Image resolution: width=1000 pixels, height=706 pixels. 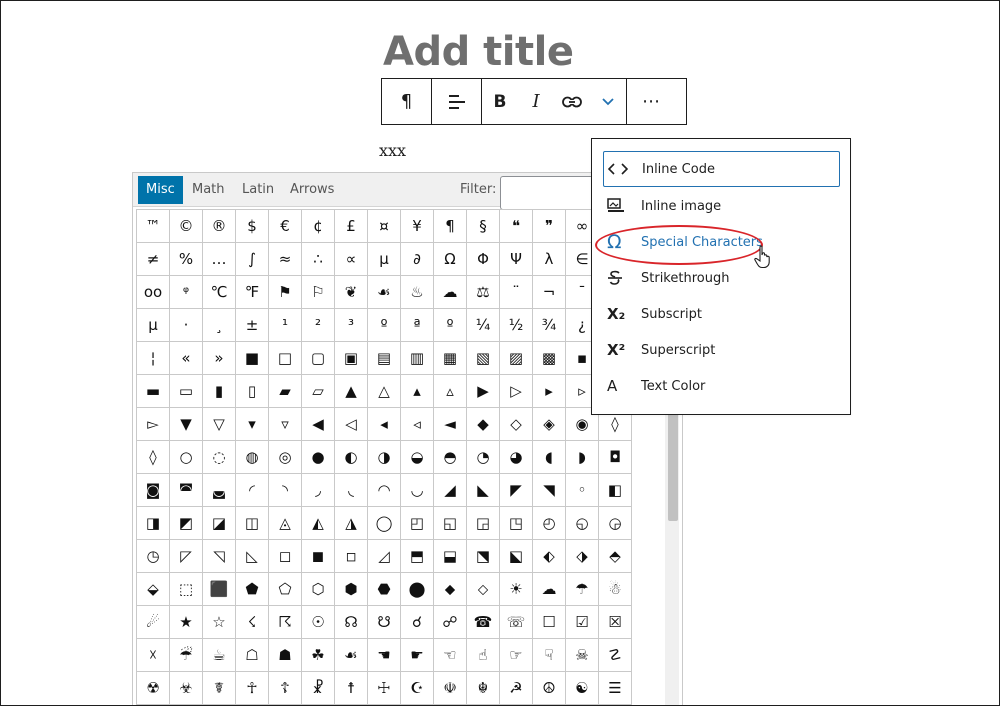 What do you see at coordinates (219, 622) in the screenshot?
I see `character-cell: ☆` at bounding box center [219, 622].